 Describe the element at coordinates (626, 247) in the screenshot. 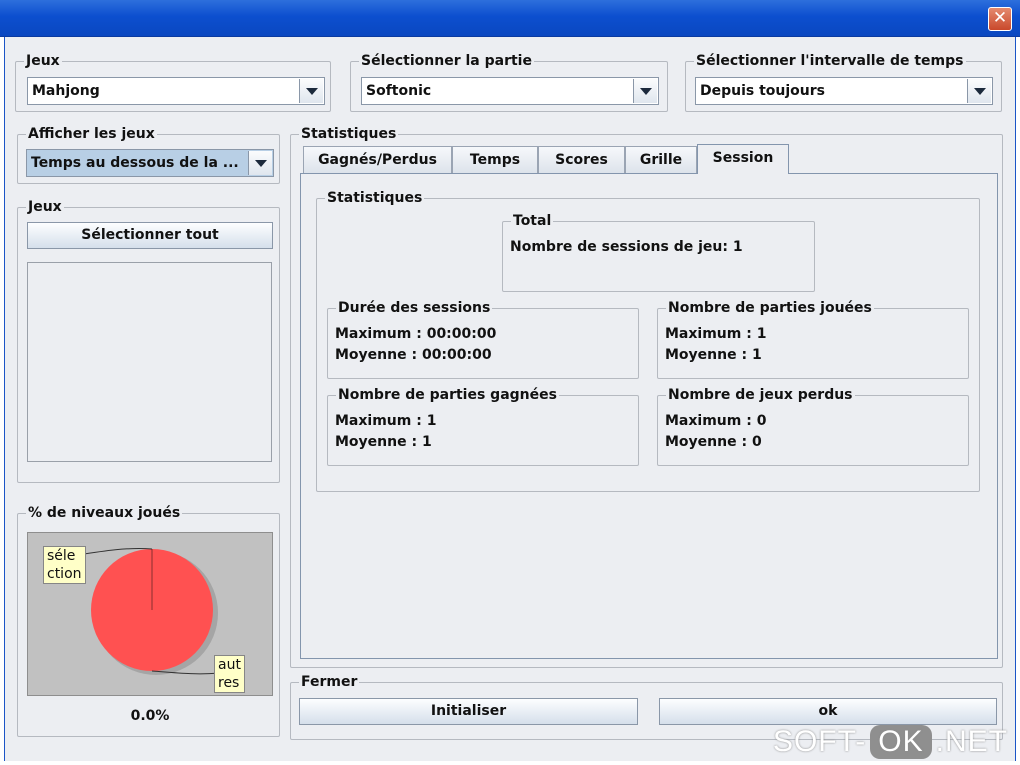

I see `sessions-count: Nombre de sessions de jeu: 1` at that location.